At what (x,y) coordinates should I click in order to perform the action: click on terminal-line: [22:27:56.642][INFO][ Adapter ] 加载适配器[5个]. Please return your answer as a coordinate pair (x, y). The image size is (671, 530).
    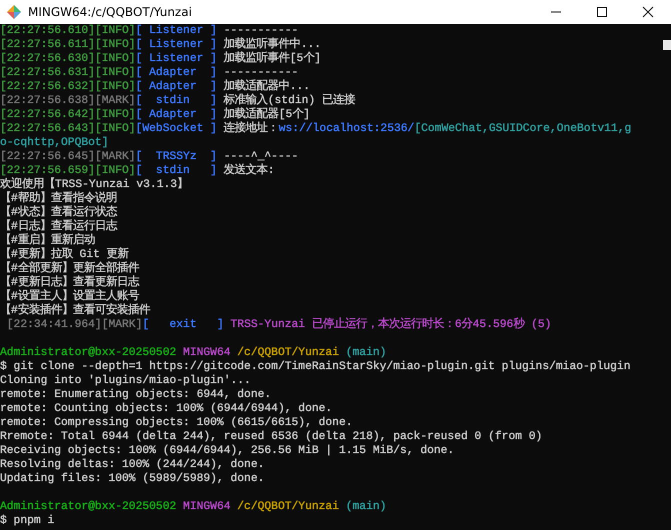
    Looking at the image, I should click on (156, 115).